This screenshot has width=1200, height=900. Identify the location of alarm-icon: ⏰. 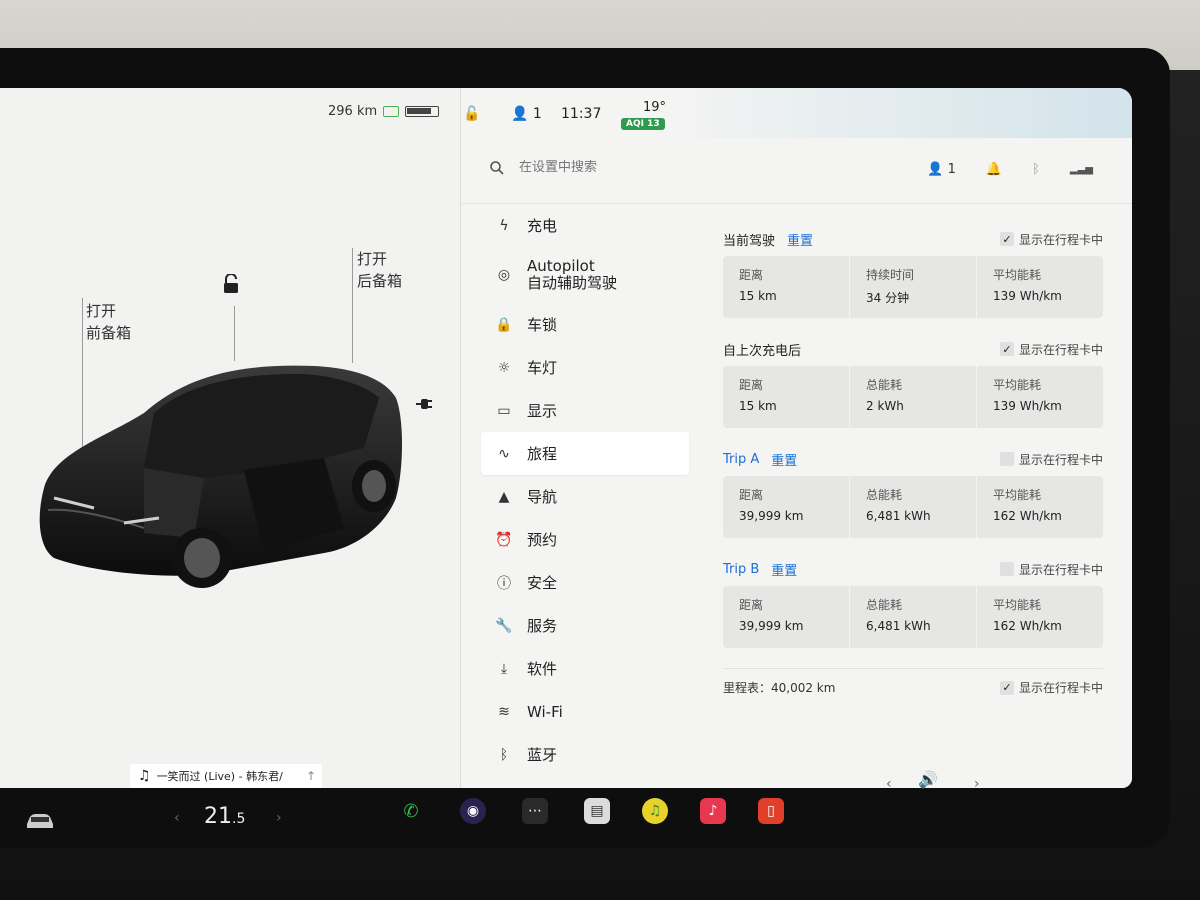
(504, 539).